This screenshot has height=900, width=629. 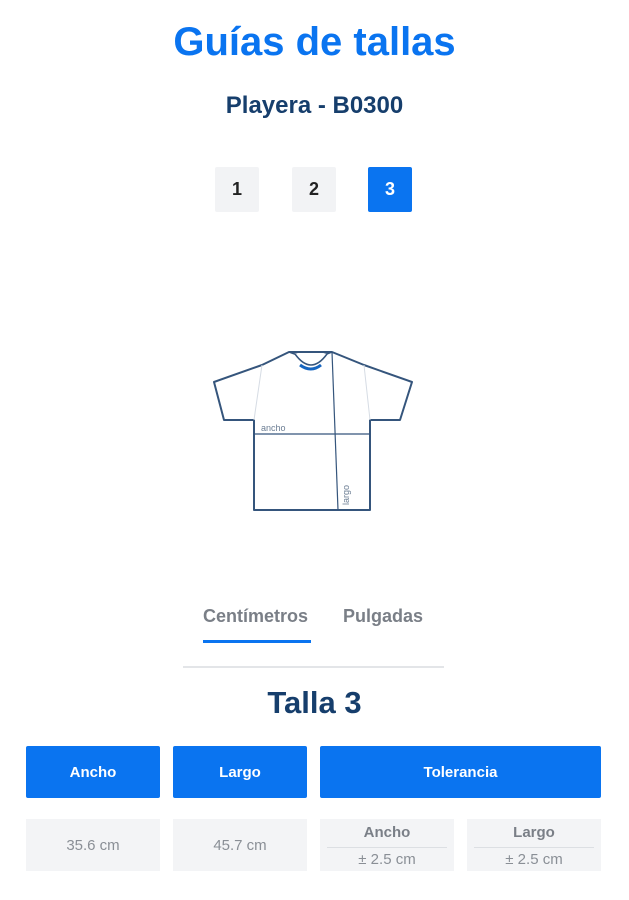 What do you see at coordinates (314, 42) in the screenshot?
I see `page-title: Guías de tallas` at bounding box center [314, 42].